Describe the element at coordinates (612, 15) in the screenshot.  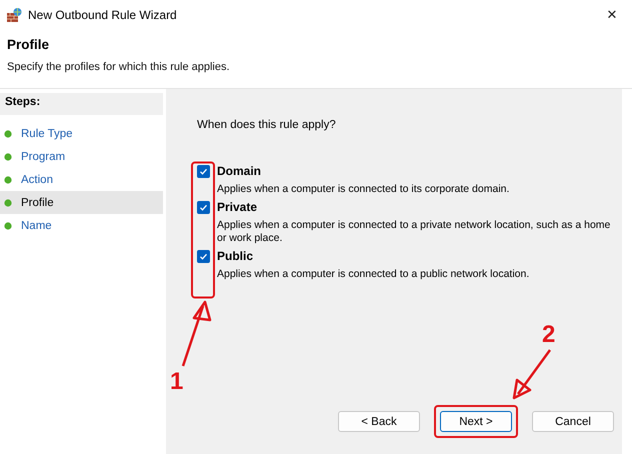
I see `close-button: ✕` at that location.